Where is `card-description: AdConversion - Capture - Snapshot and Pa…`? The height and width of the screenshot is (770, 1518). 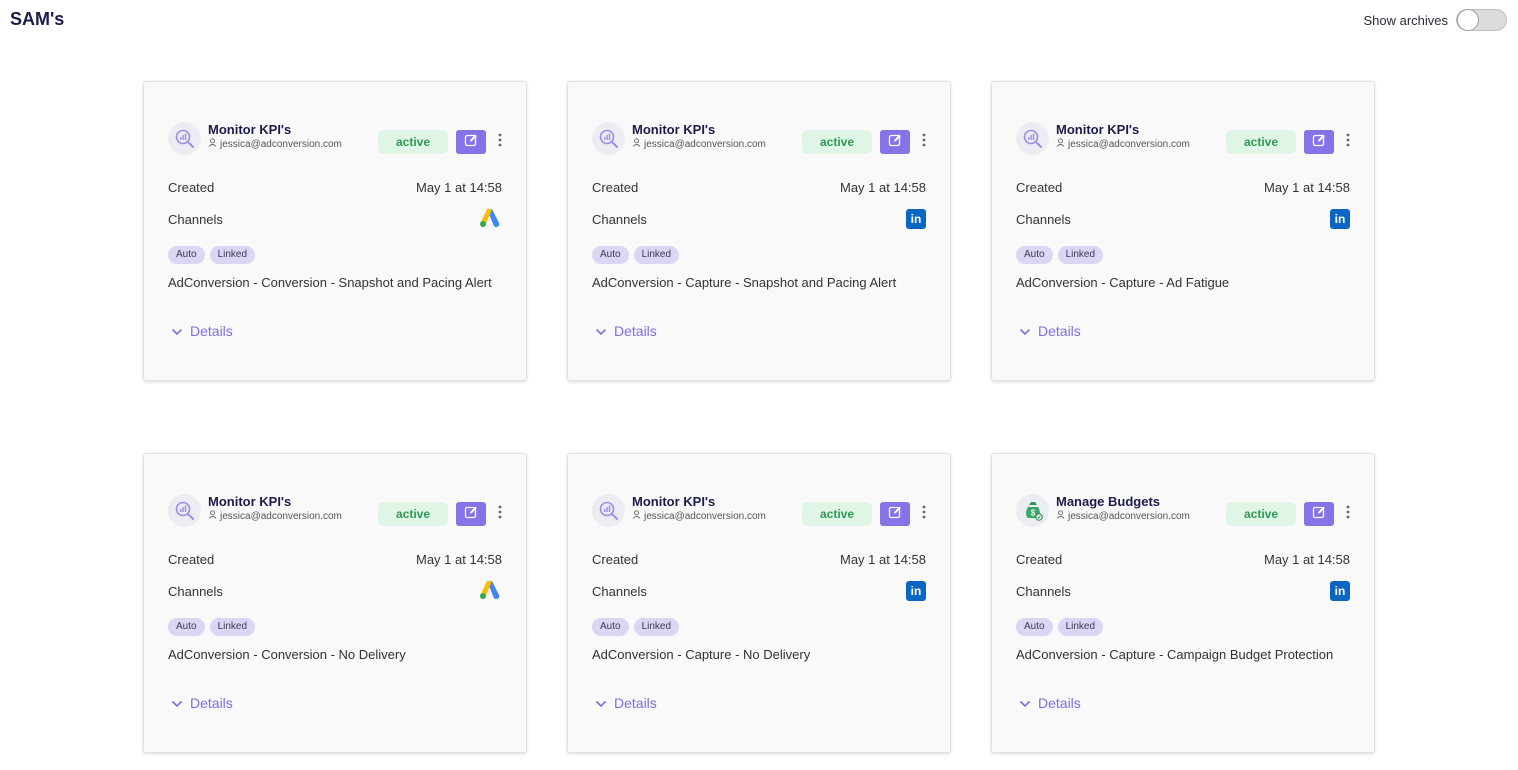
card-description: AdConversion - Capture - Snapshot and Pa… is located at coordinates (744, 282).